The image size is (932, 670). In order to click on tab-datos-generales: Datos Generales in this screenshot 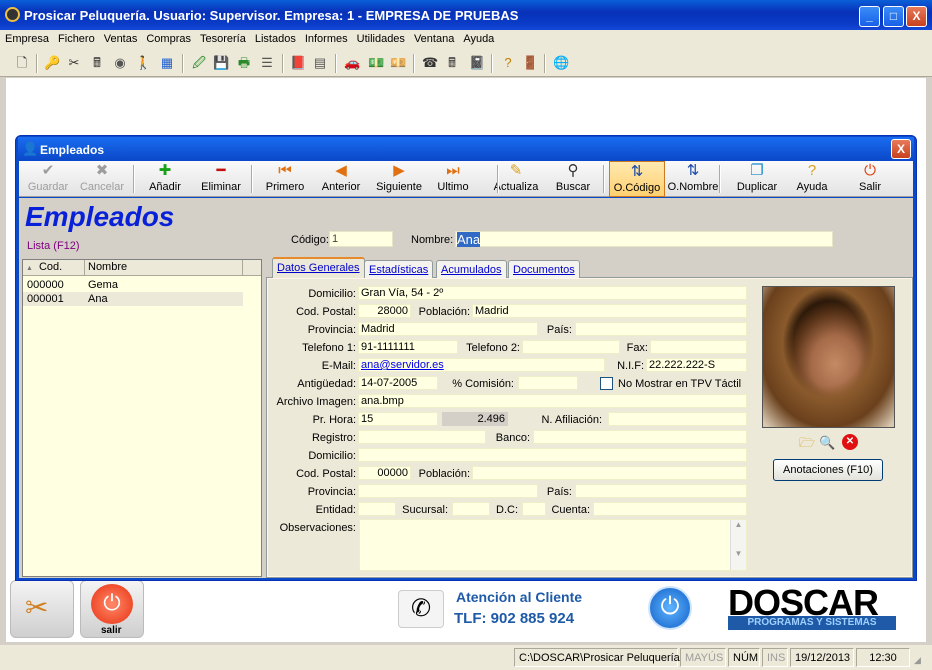, I will do `click(318, 267)`.